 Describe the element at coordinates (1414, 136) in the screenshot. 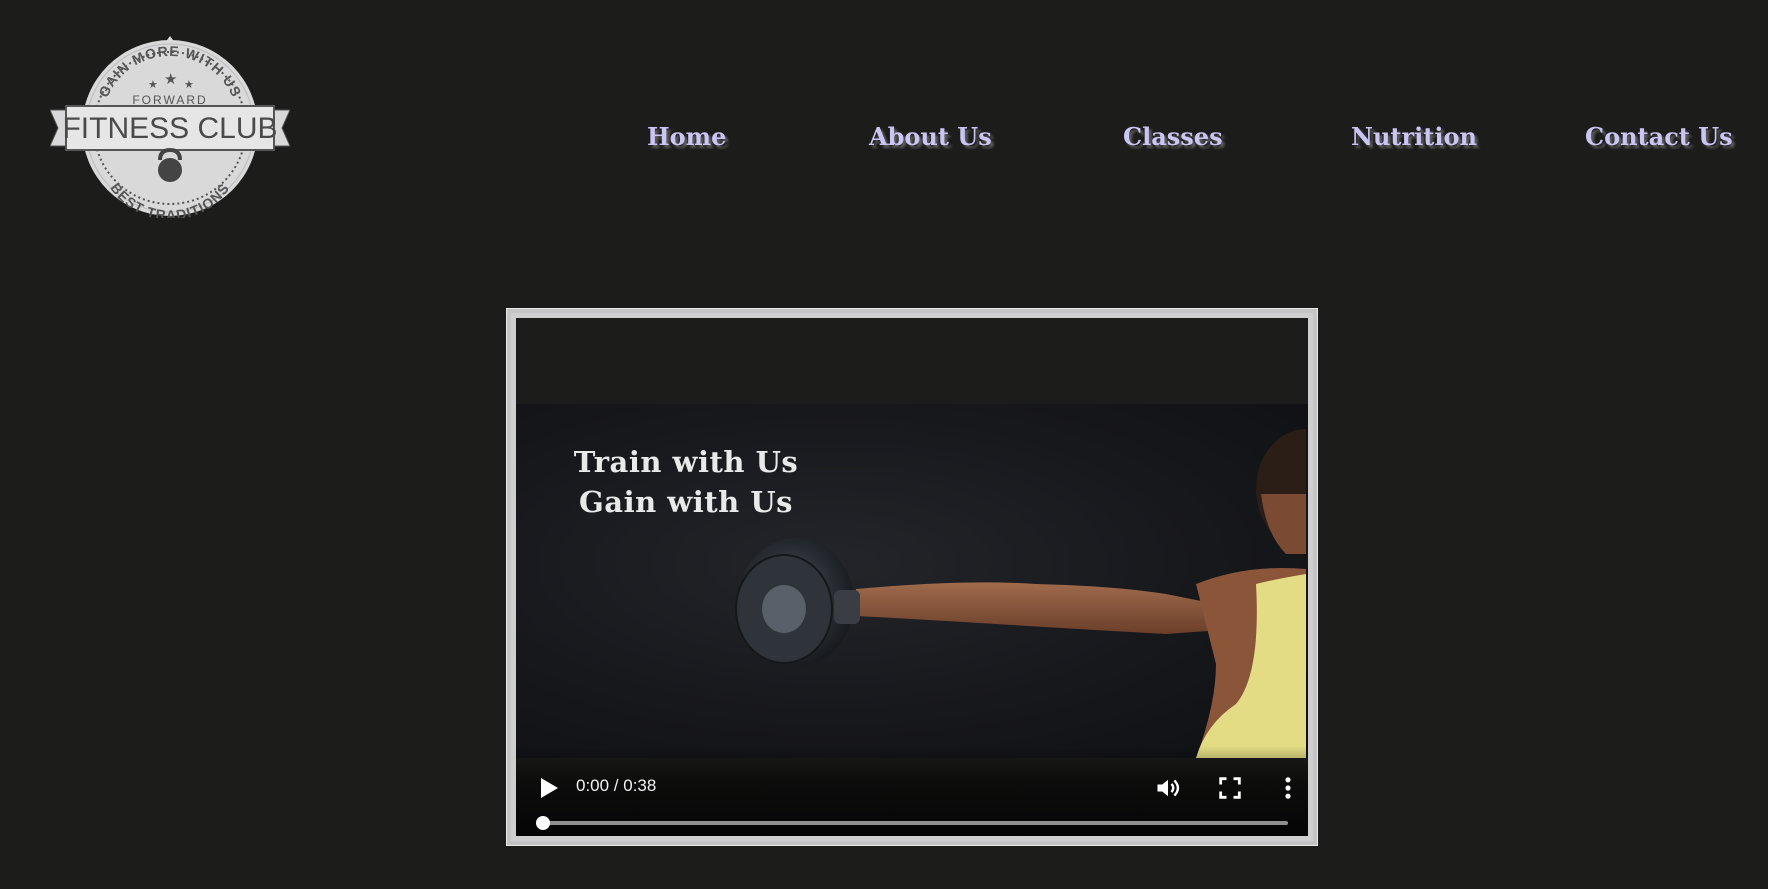

I see `nav-nutrition: Nutrition` at that location.